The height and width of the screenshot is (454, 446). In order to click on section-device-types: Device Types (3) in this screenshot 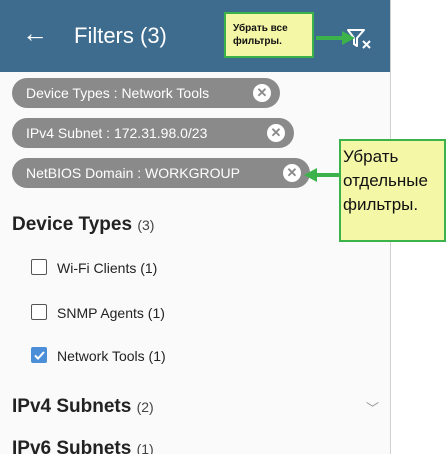, I will do `click(83, 225)`.